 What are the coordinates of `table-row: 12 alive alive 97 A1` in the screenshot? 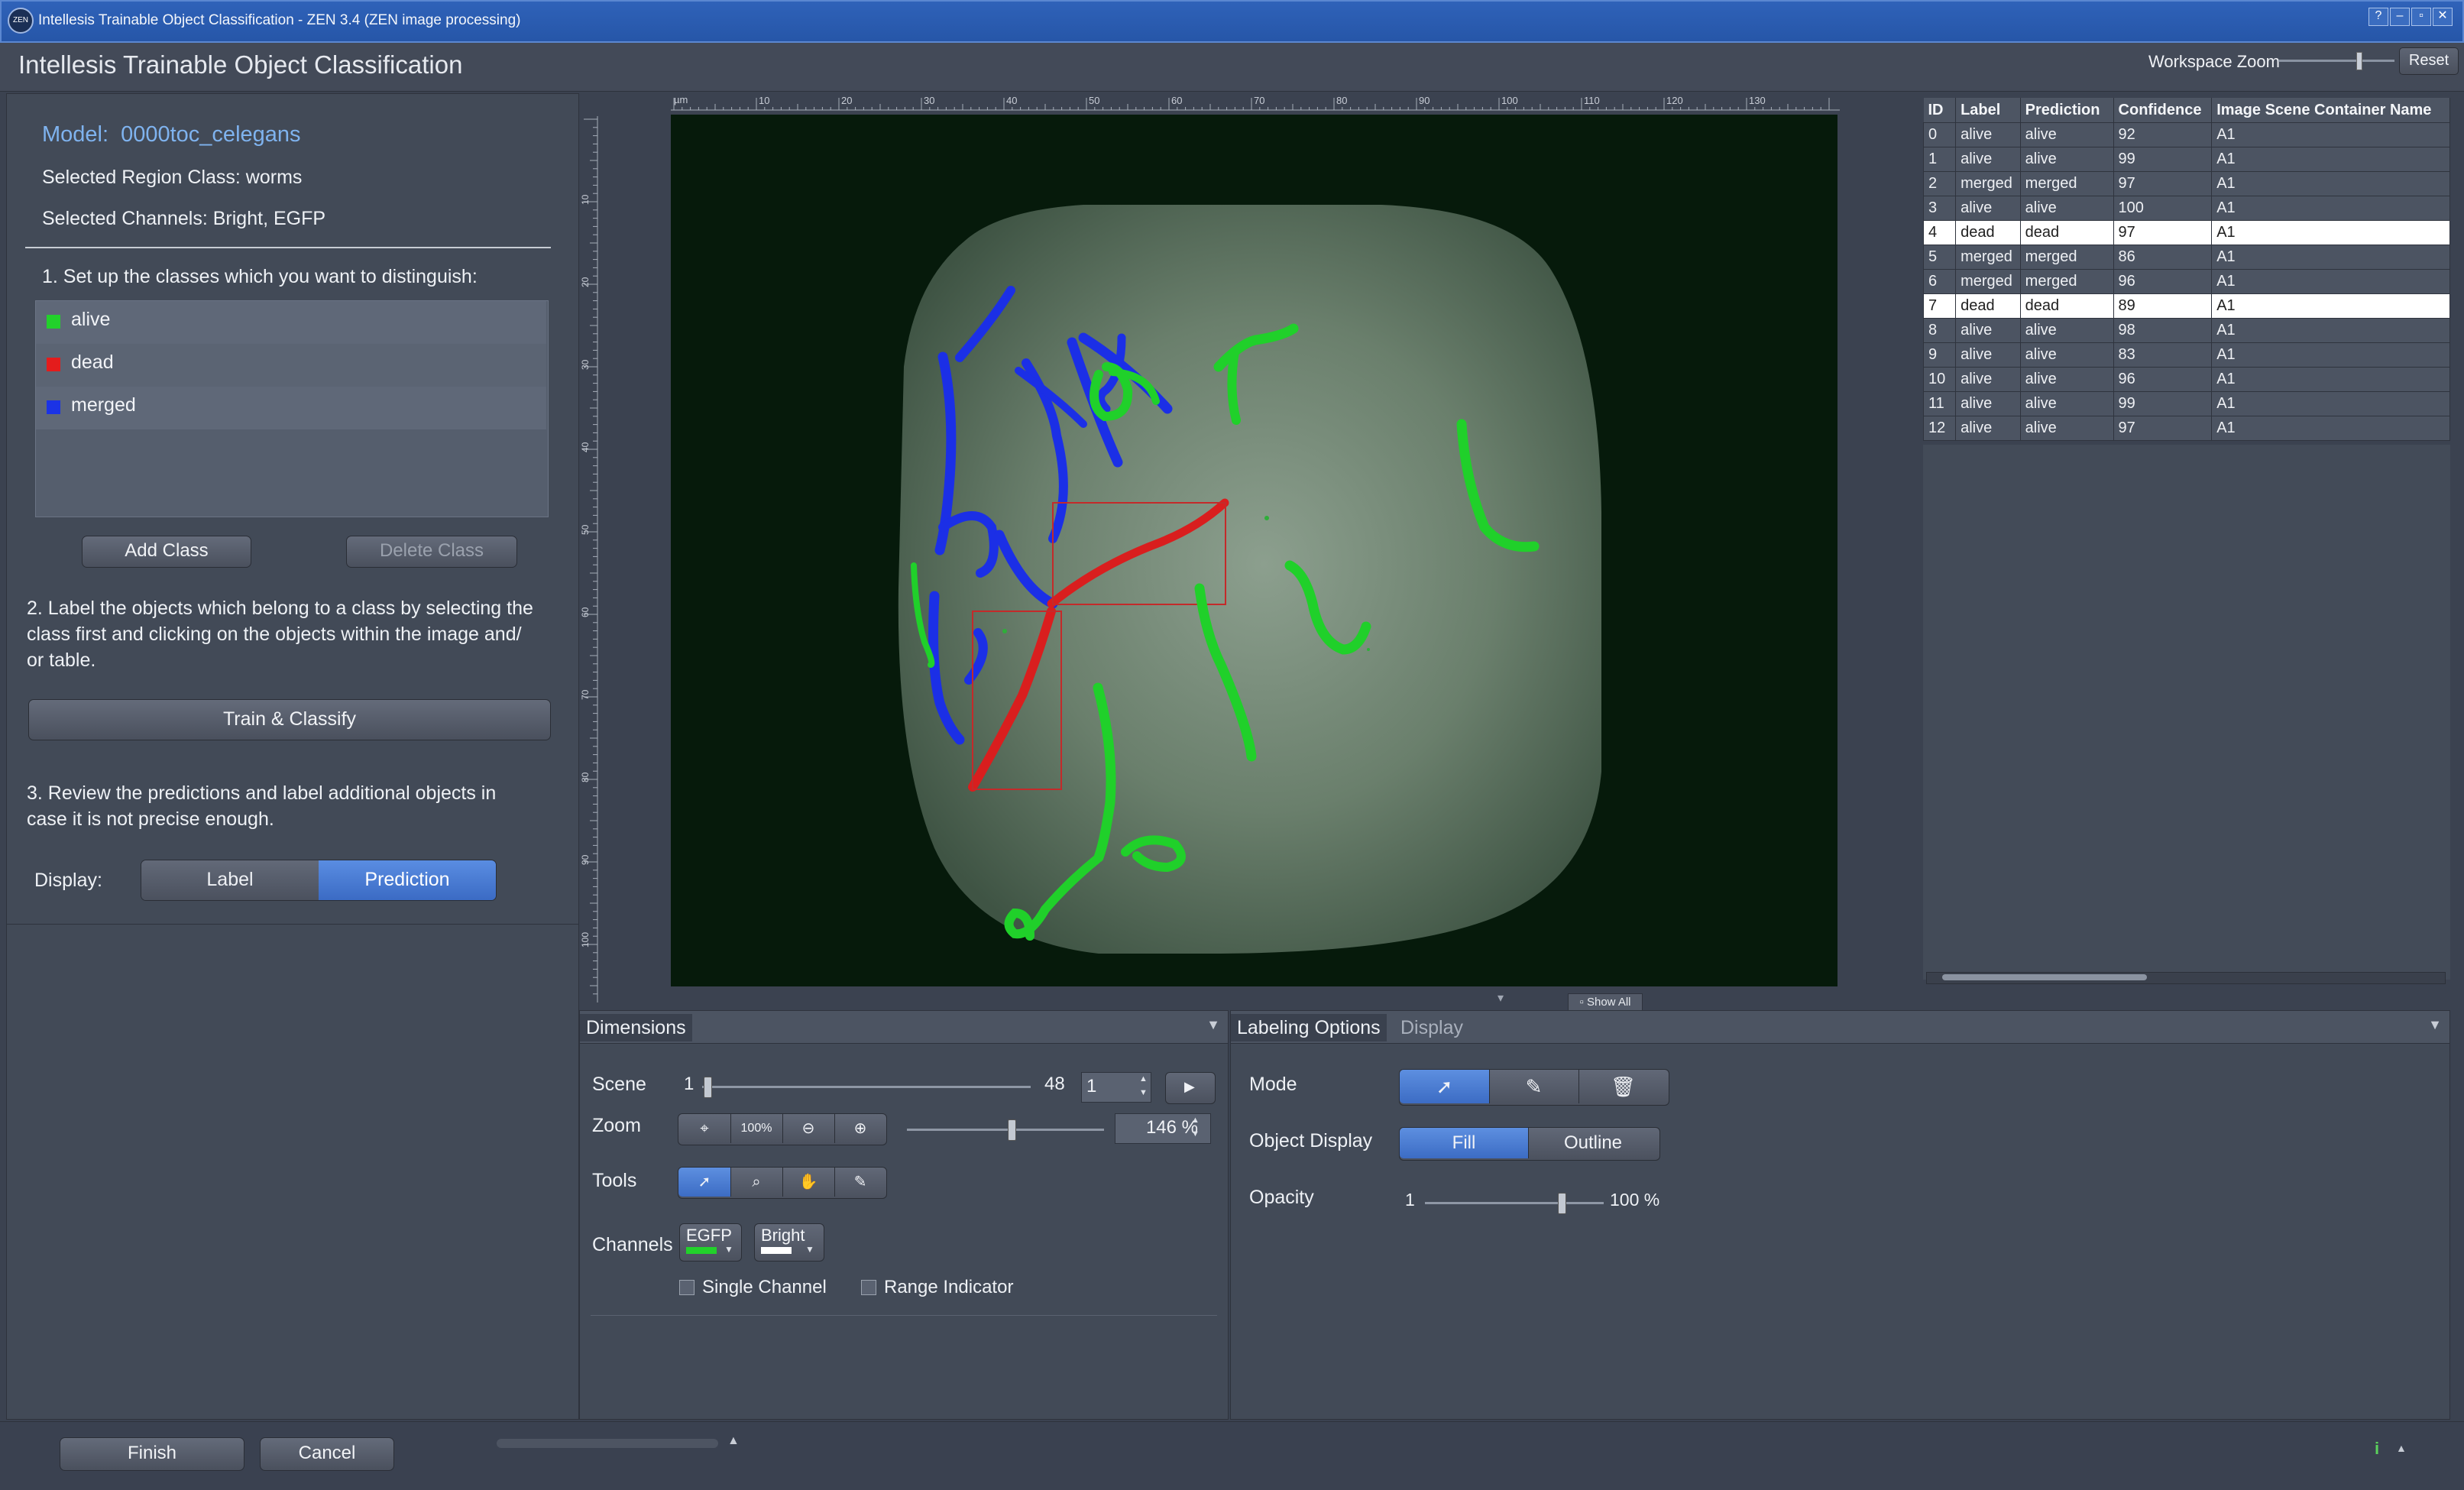 It's located at (2186, 428).